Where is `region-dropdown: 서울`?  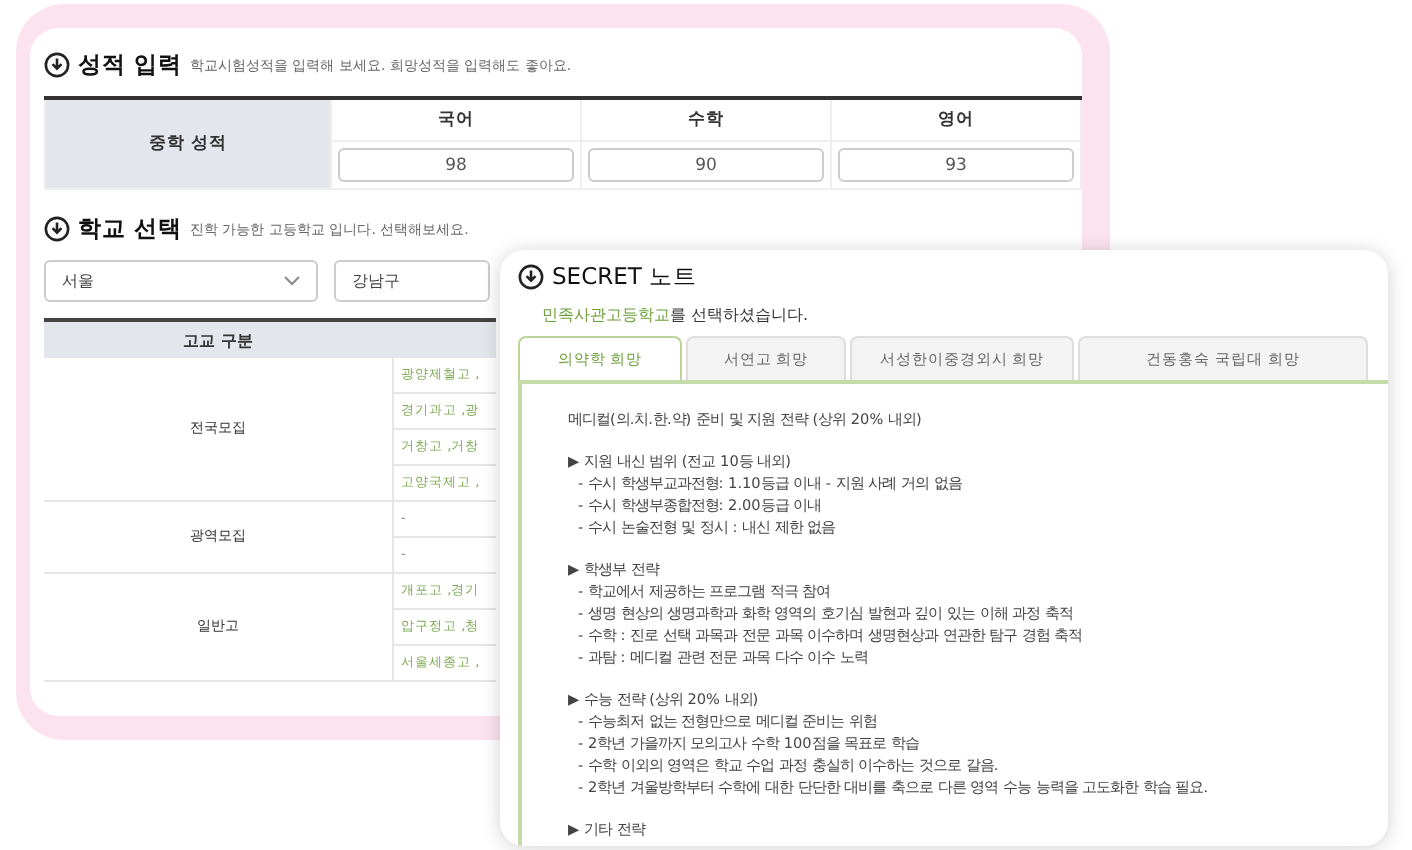
region-dropdown: 서울 is located at coordinates (181, 281).